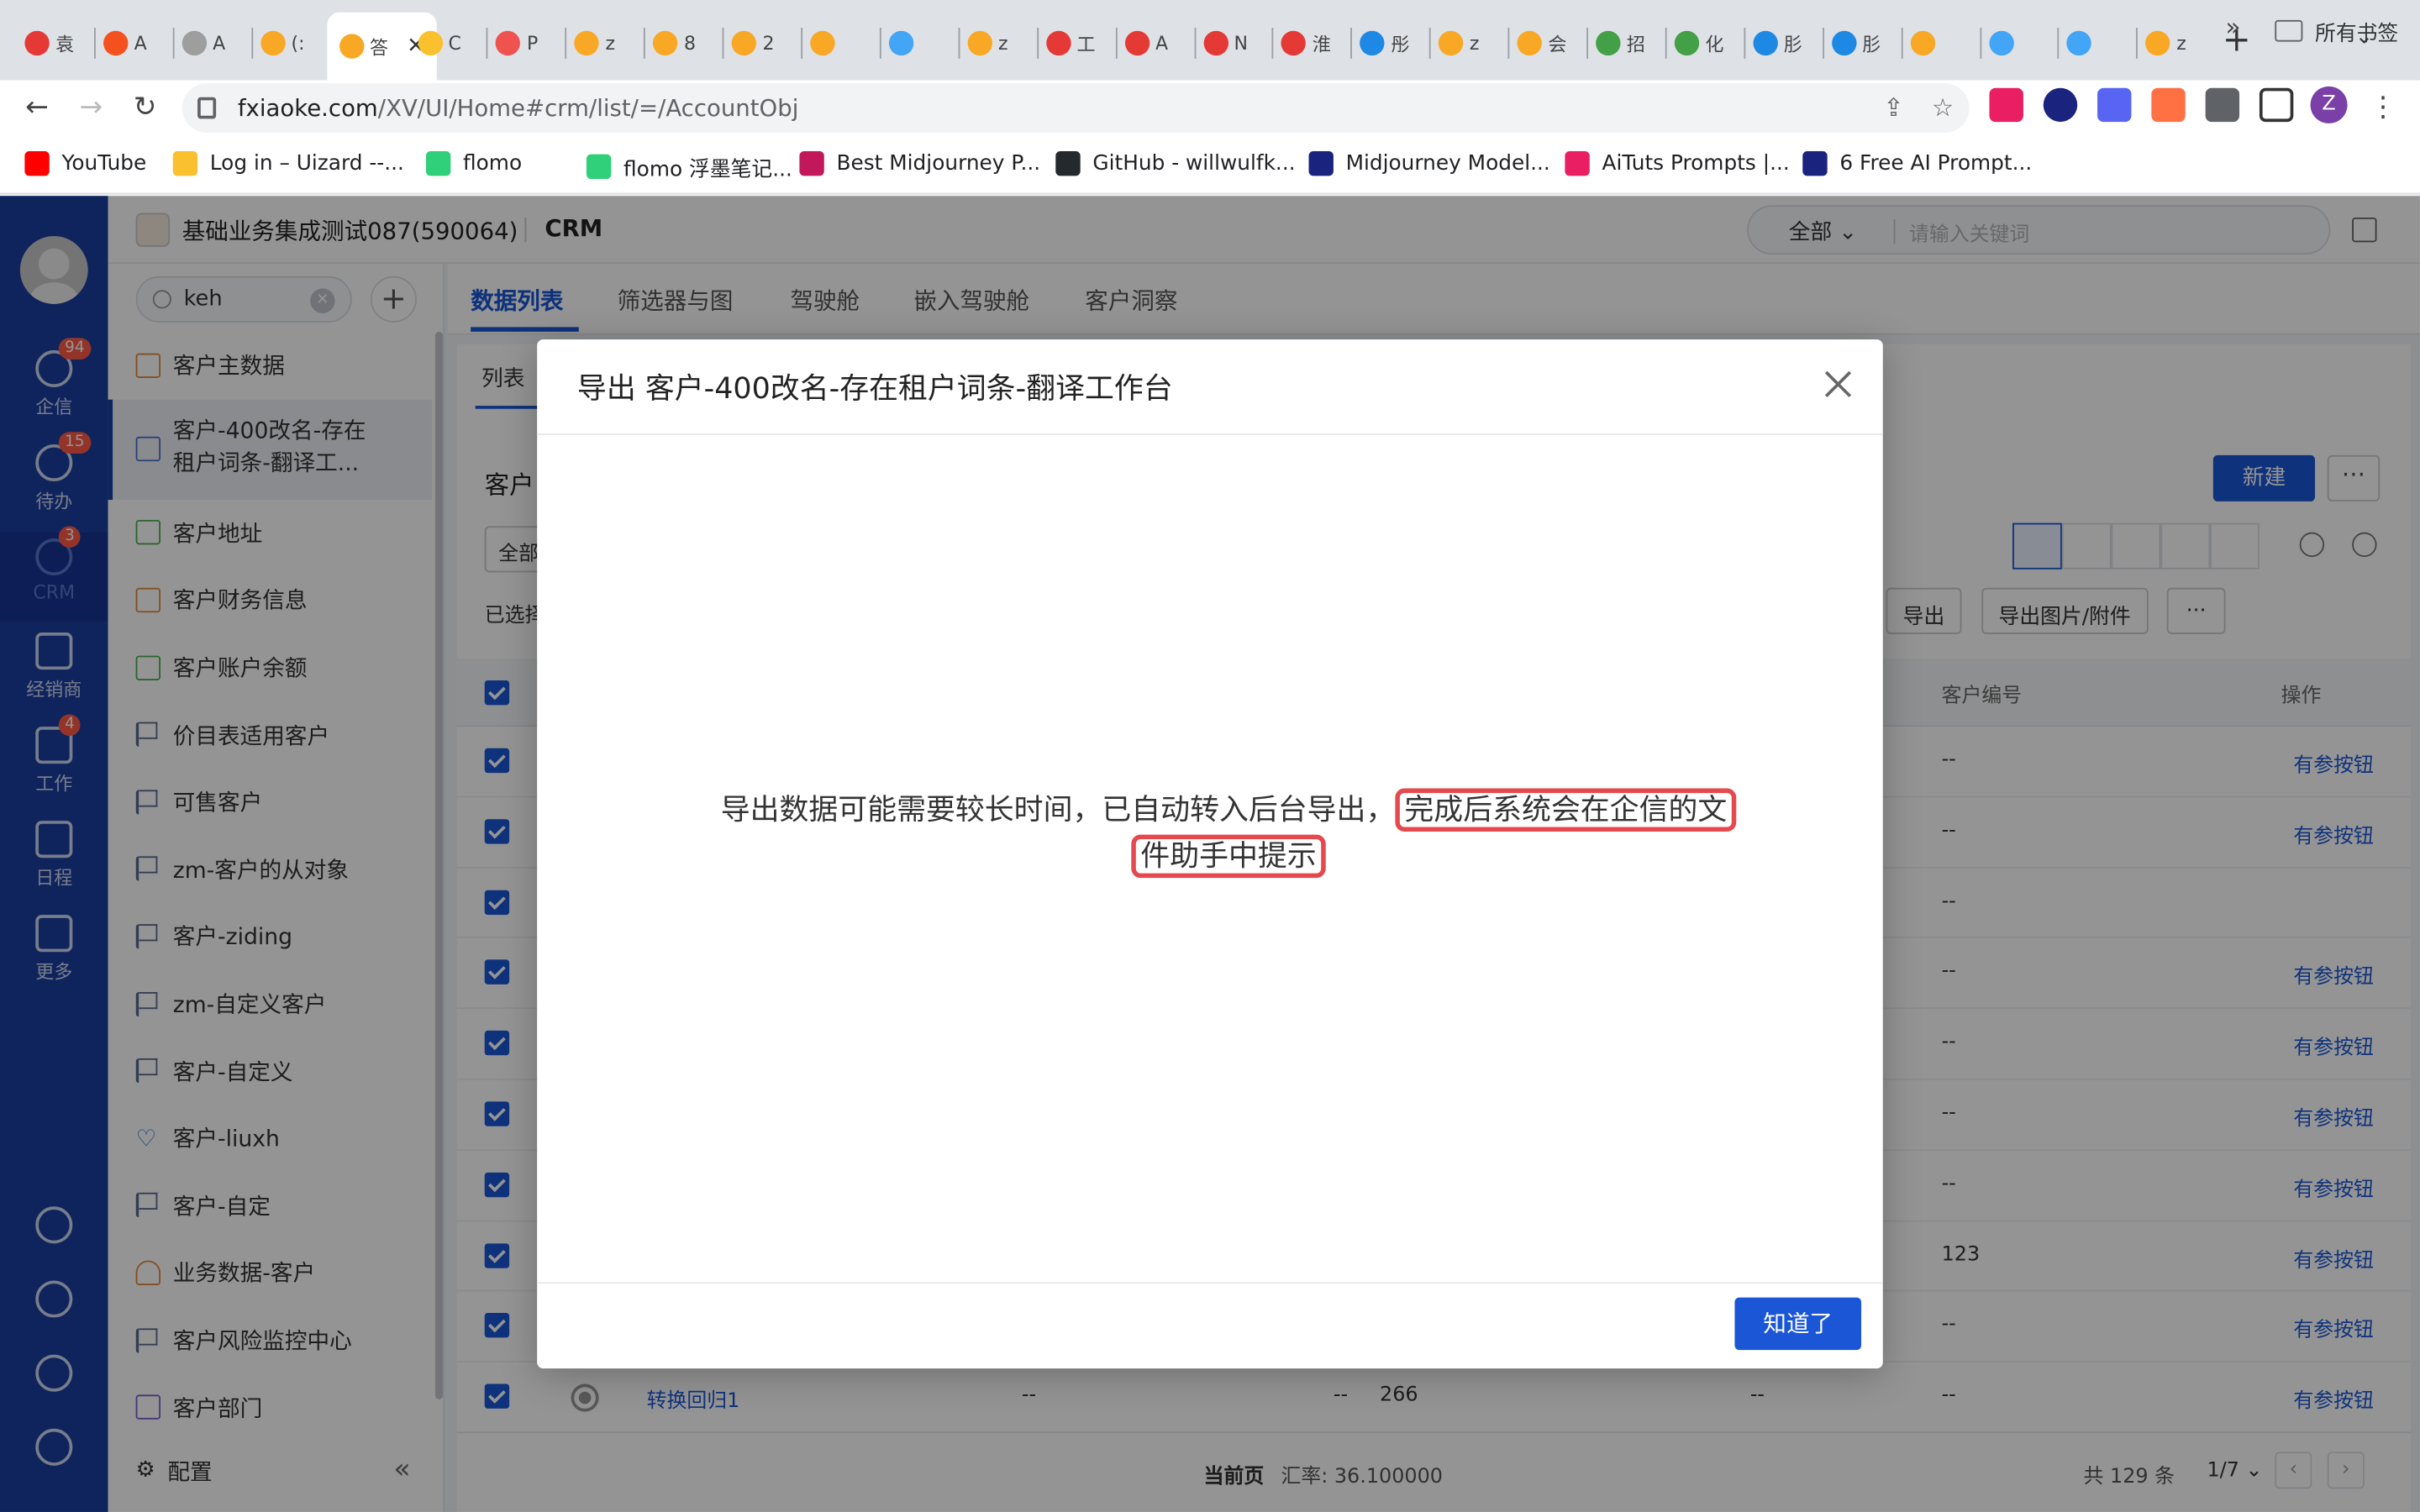  Describe the element at coordinates (1838, 384) in the screenshot. I see `close-icon` at that location.